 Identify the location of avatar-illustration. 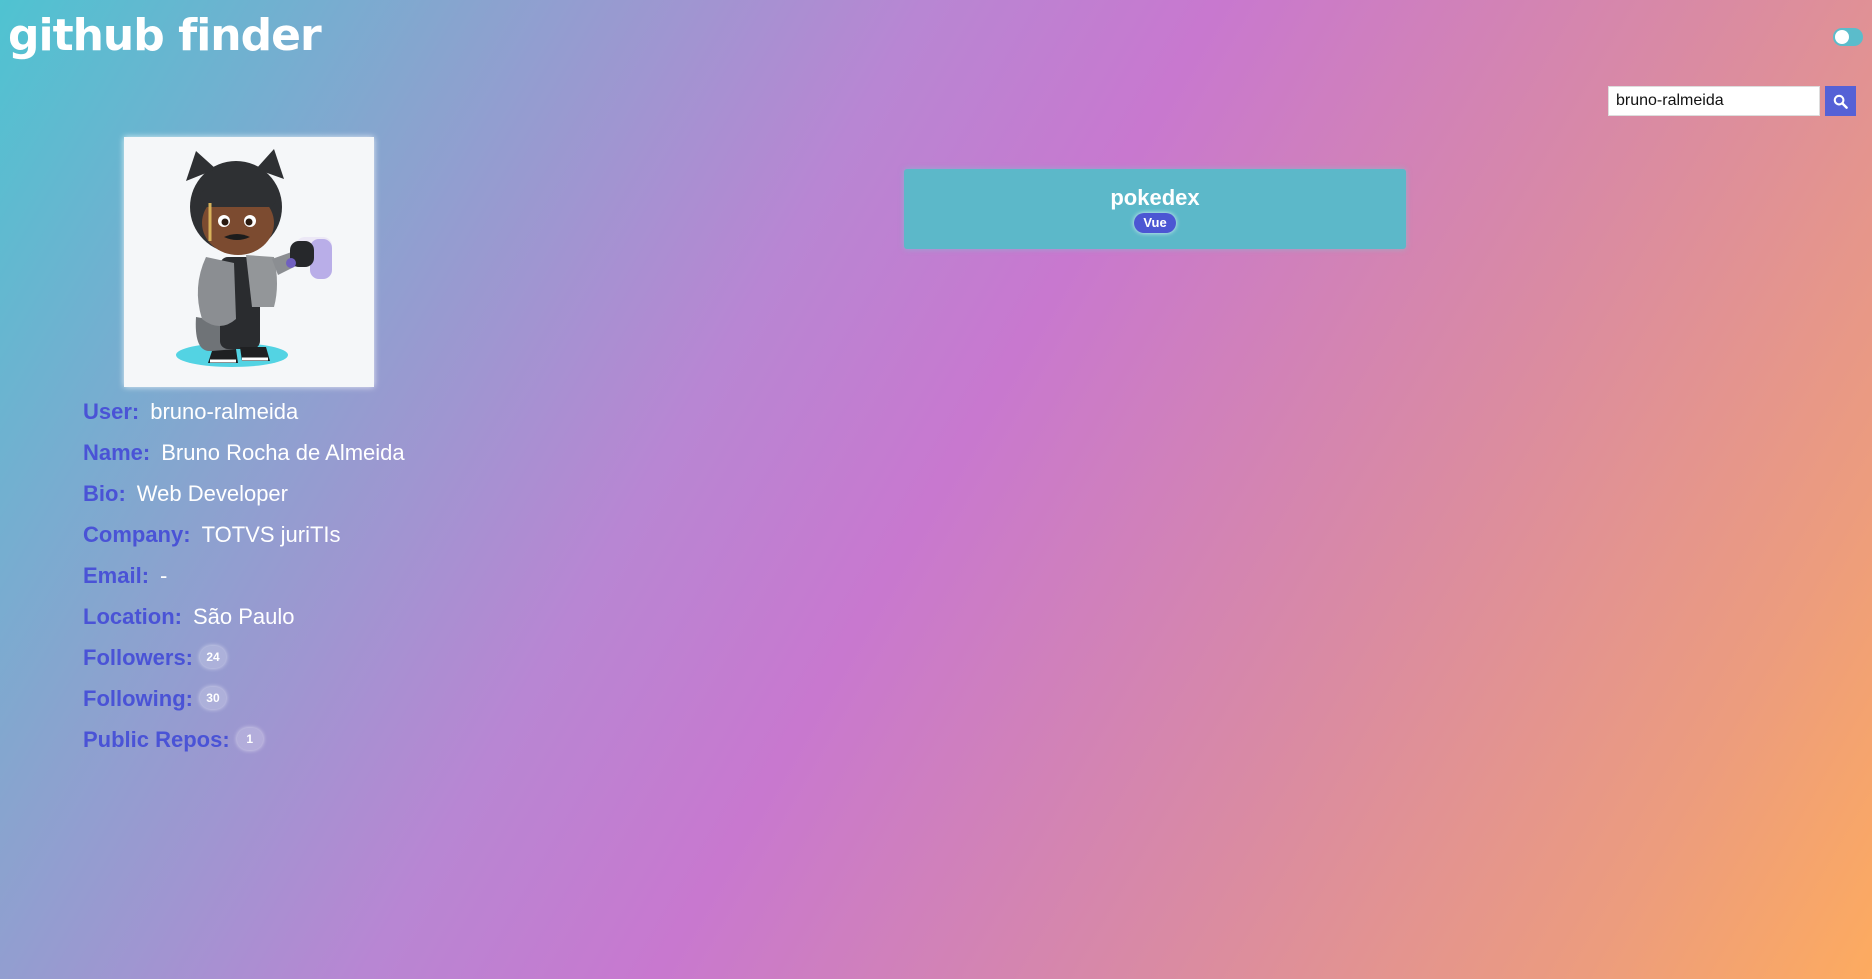
(254, 258).